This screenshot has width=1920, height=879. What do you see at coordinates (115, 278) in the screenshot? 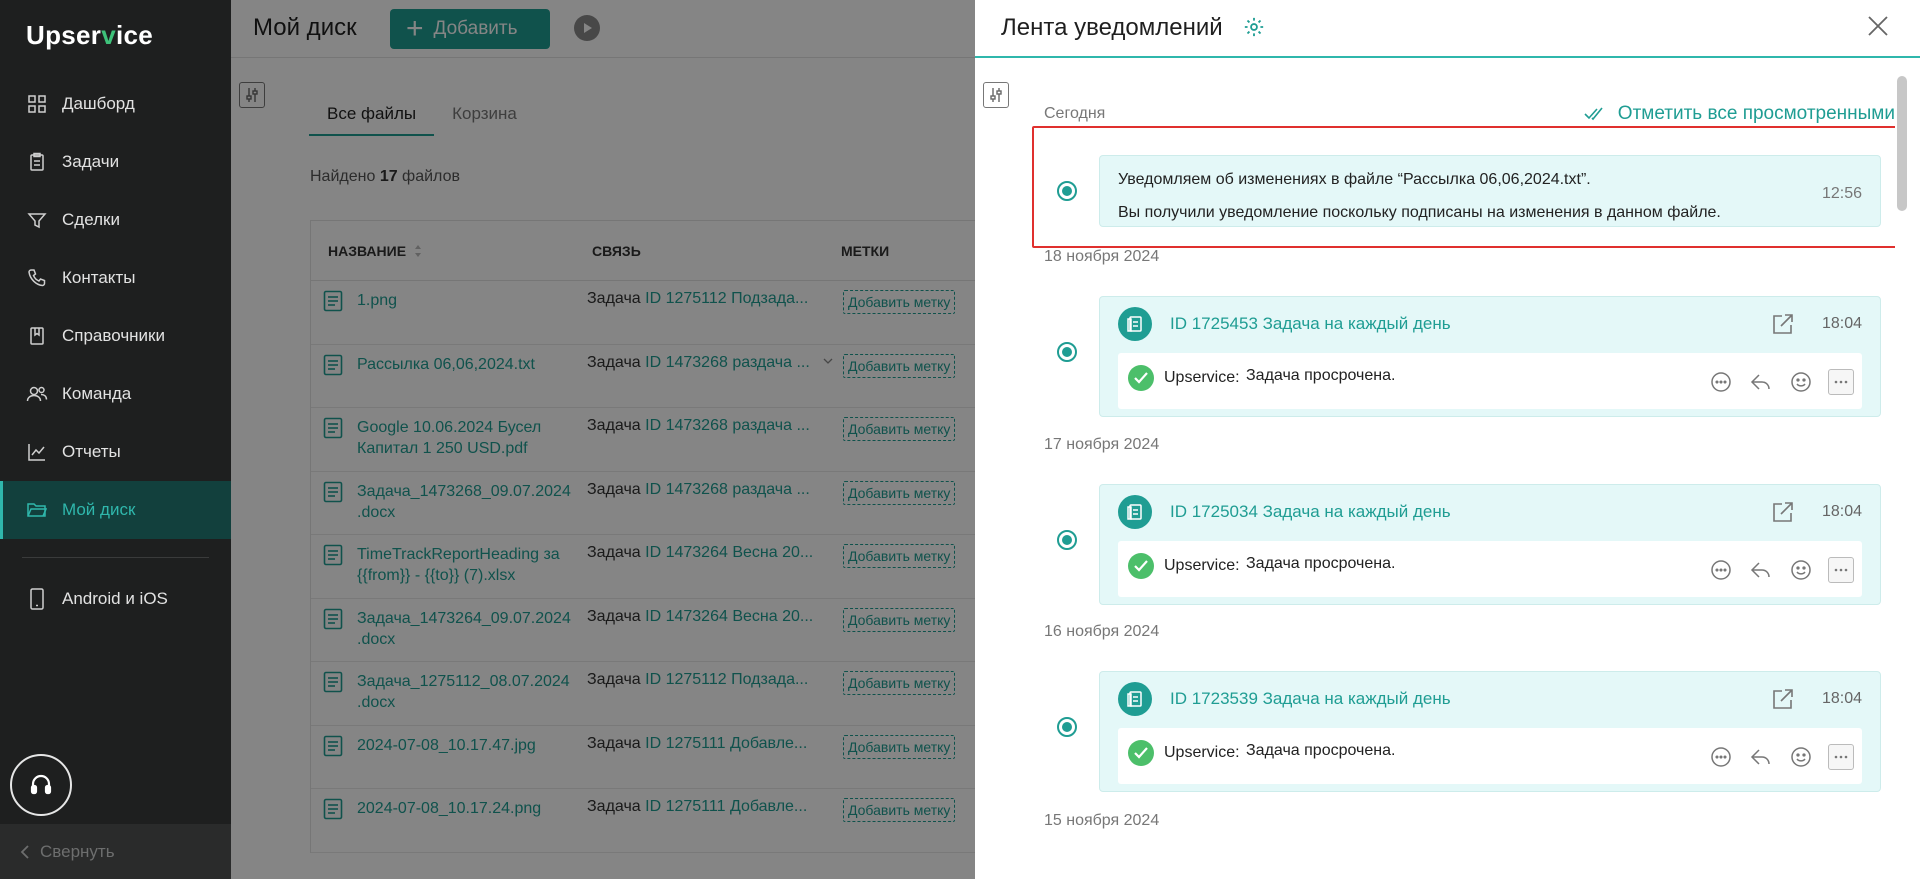
I see `sidebar-item-contacts: Контакты` at bounding box center [115, 278].